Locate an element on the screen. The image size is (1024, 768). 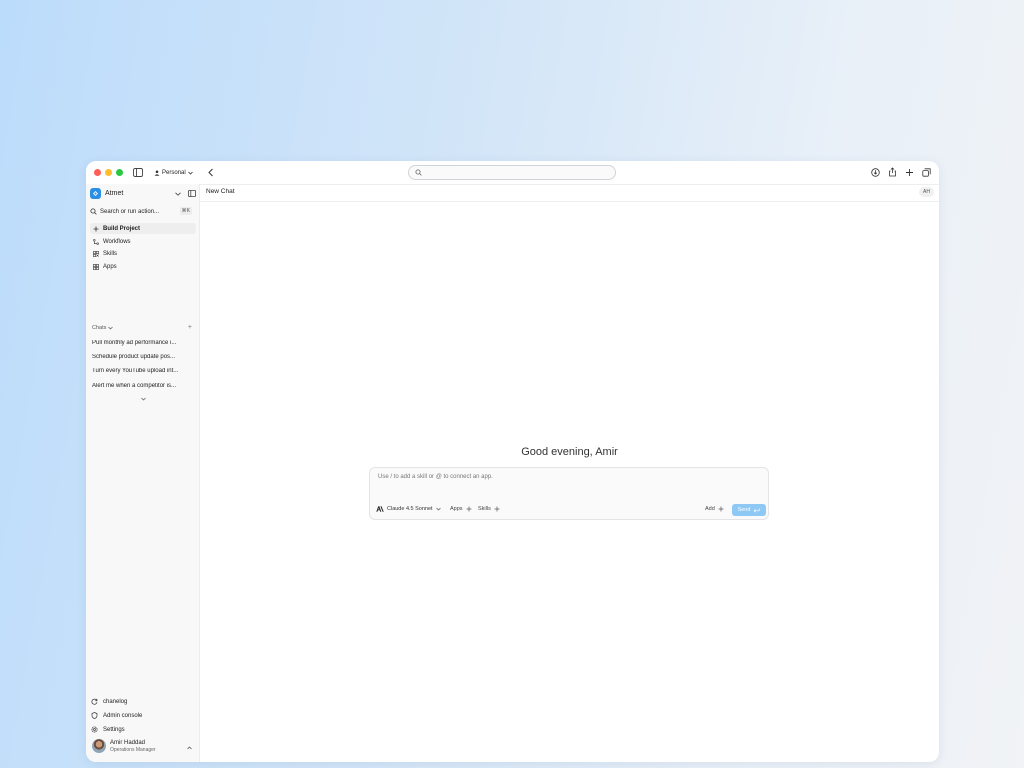
download-icon is located at coordinates (875, 172).